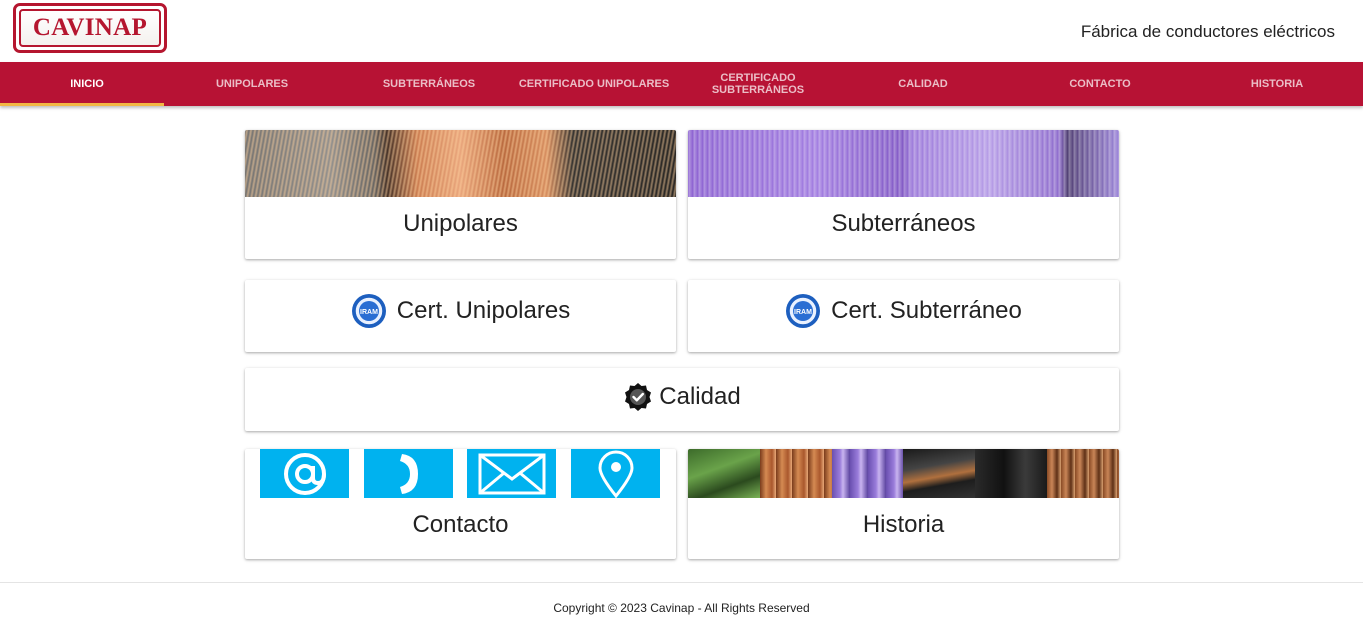  What do you see at coordinates (1207, 31) in the screenshot?
I see `tagline: Fábrica de conductores eléctricos` at bounding box center [1207, 31].